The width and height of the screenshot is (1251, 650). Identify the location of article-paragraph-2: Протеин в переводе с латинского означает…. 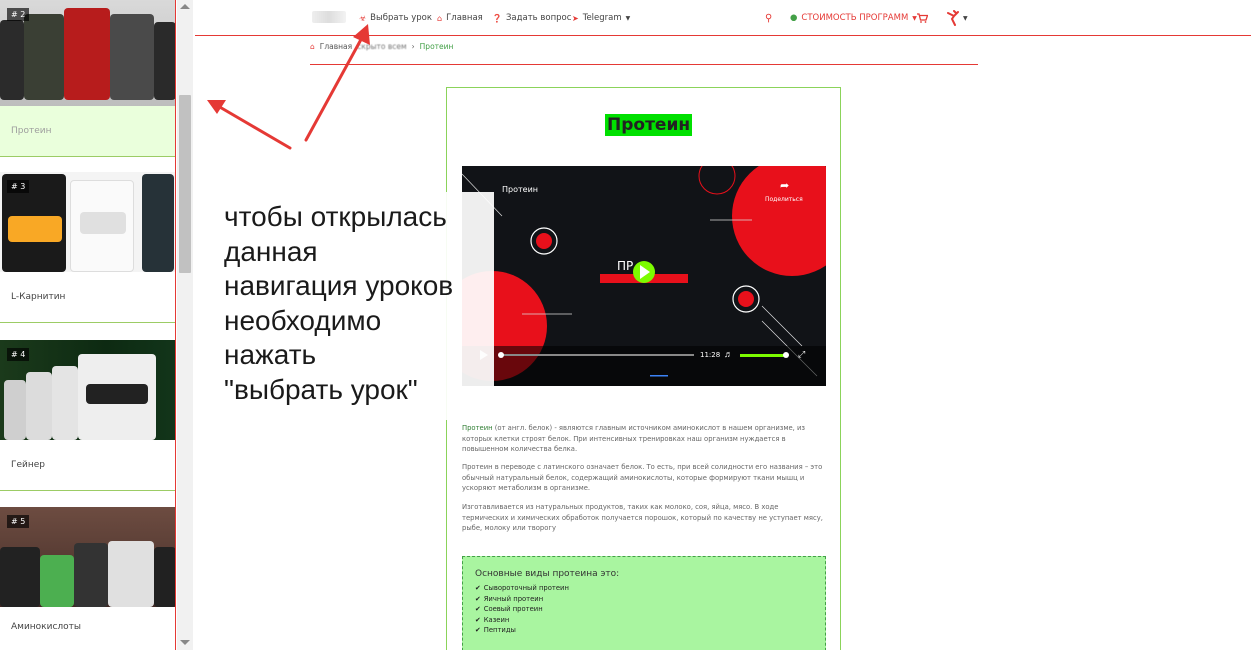
(642, 478).